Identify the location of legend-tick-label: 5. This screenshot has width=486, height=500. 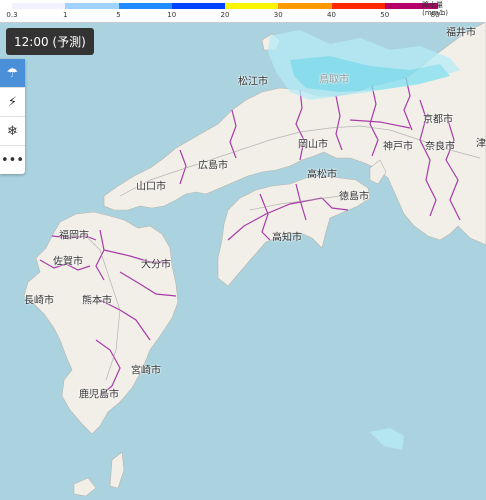
(118, 15).